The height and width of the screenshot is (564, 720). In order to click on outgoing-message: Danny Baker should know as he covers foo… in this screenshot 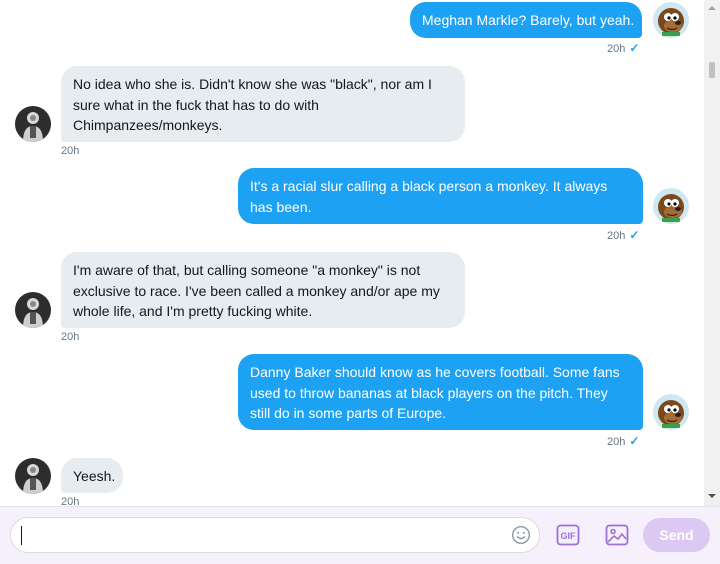, I will do `click(440, 392)`.